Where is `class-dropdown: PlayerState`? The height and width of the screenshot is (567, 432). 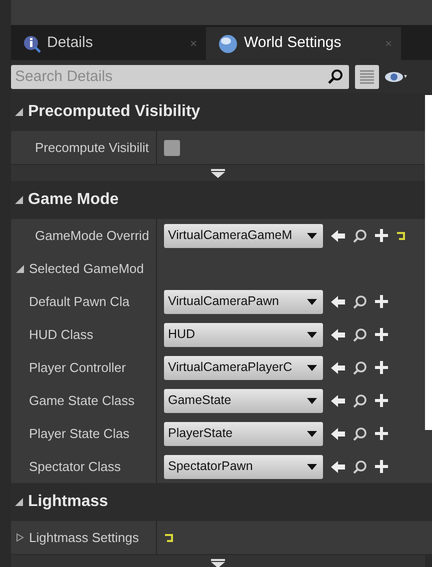 class-dropdown: PlayerState is located at coordinates (243, 434).